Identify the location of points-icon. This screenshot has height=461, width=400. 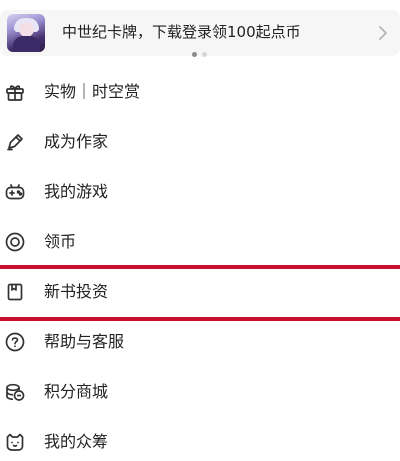
(15, 392).